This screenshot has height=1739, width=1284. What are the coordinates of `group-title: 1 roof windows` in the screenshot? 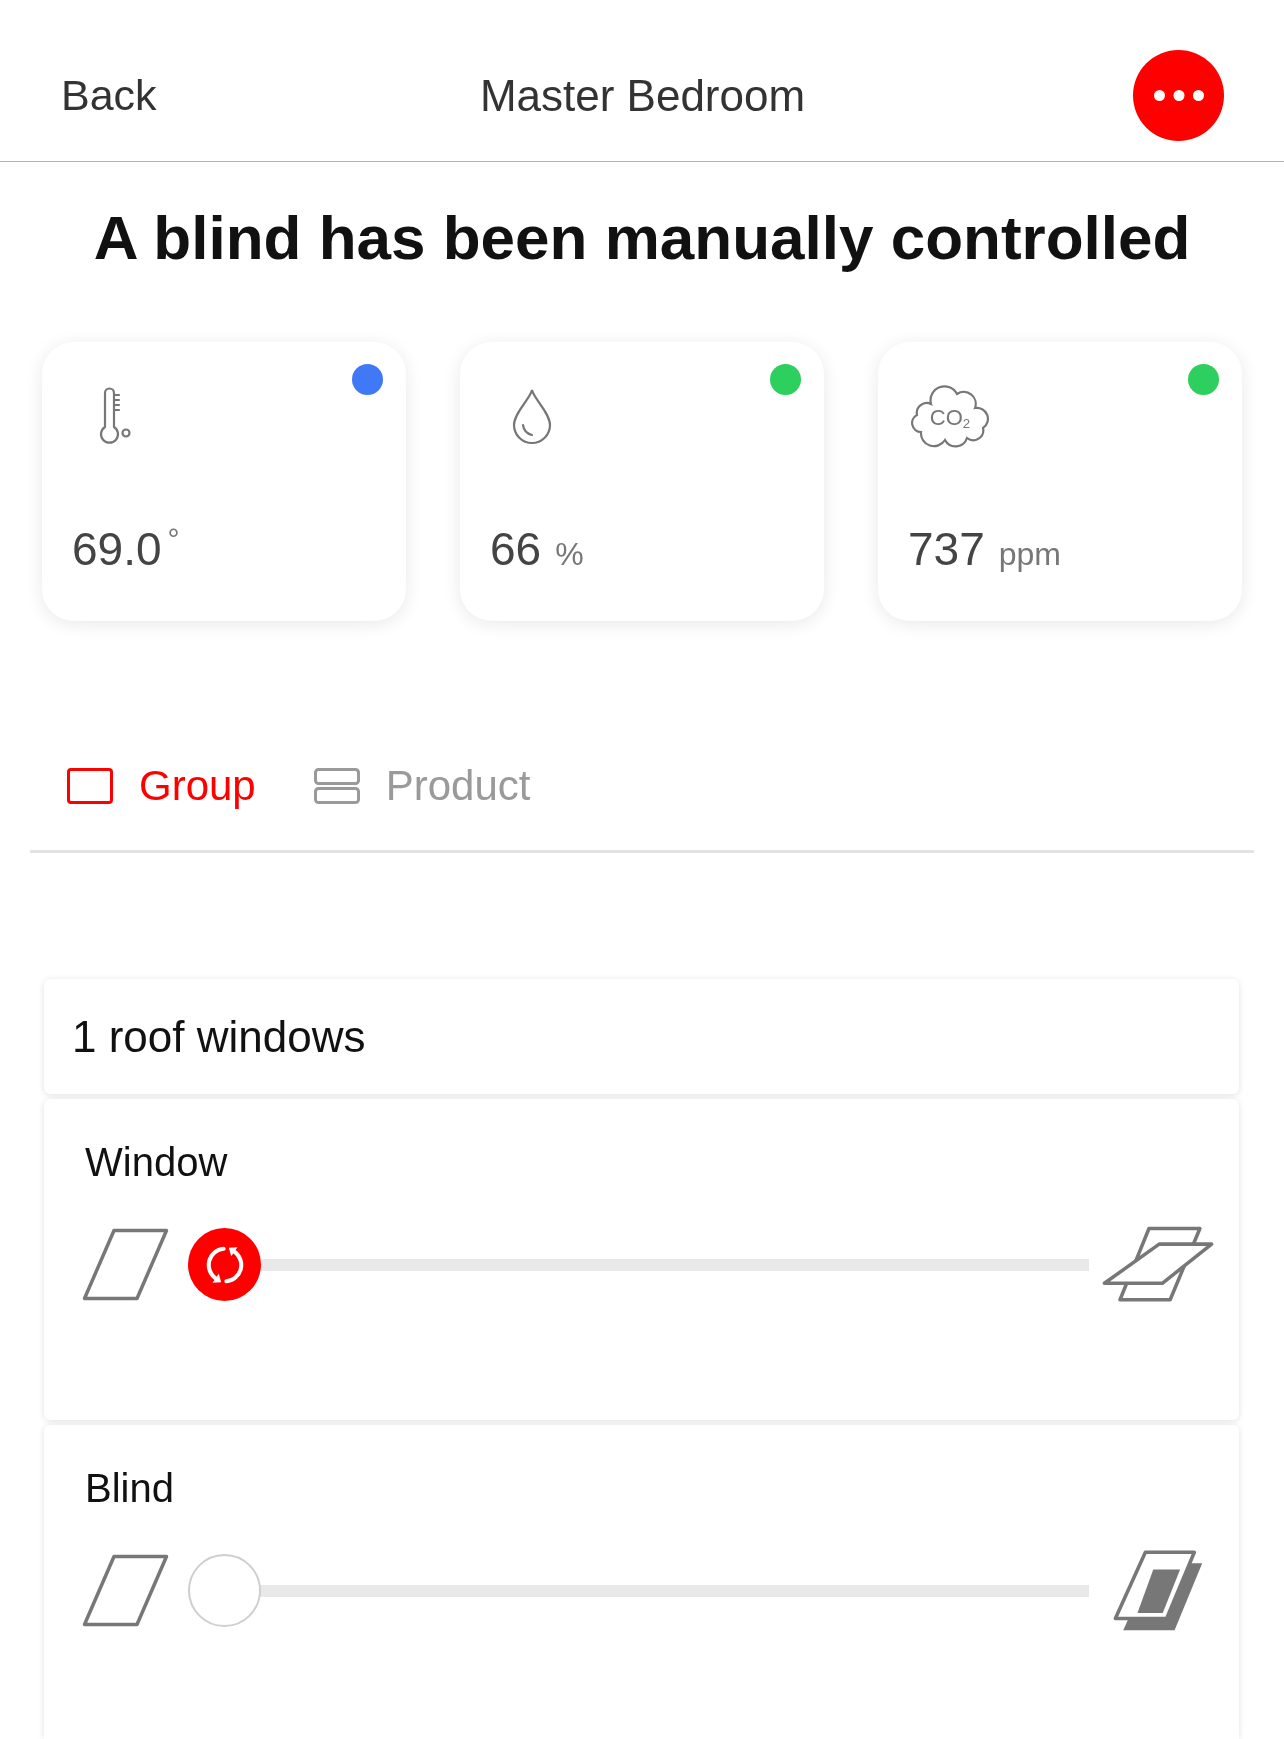 It's located at (219, 1036).